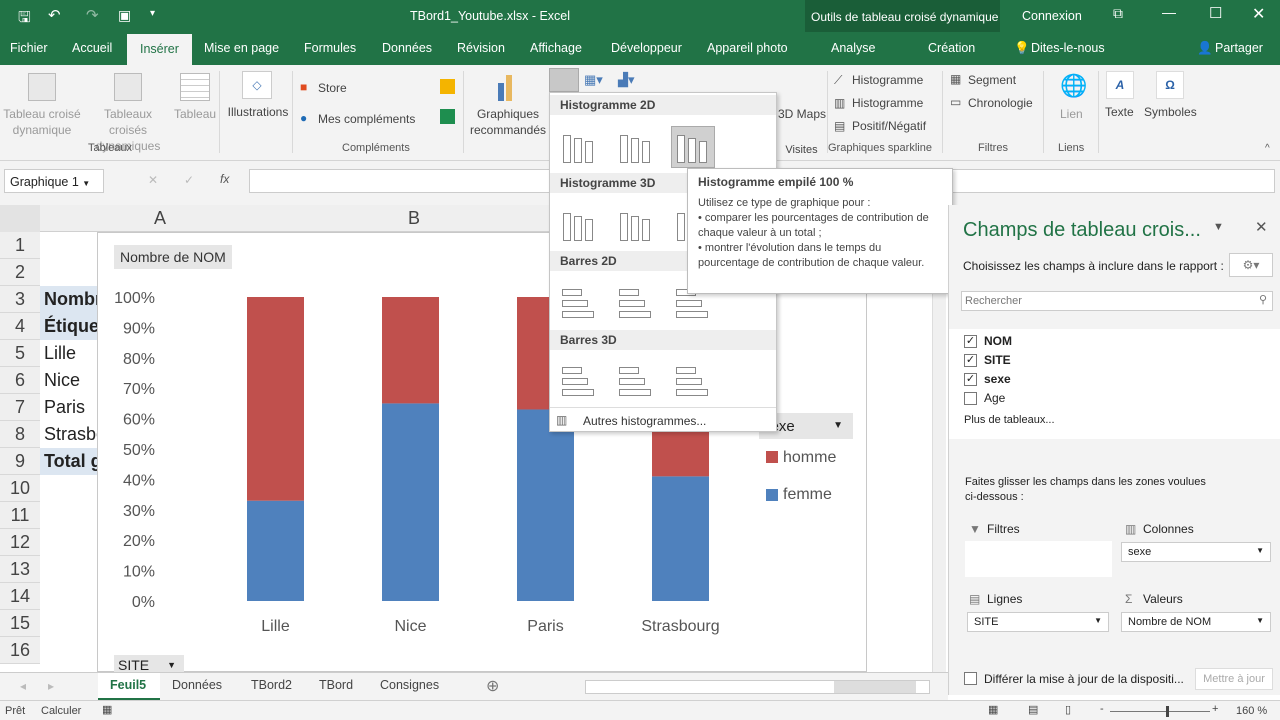 This screenshot has width=1280, height=720. What do you see at coordinates (579, 303) in the screenshot?
I see `clustered-bar-chart-option` at bounding box center [579, 303].